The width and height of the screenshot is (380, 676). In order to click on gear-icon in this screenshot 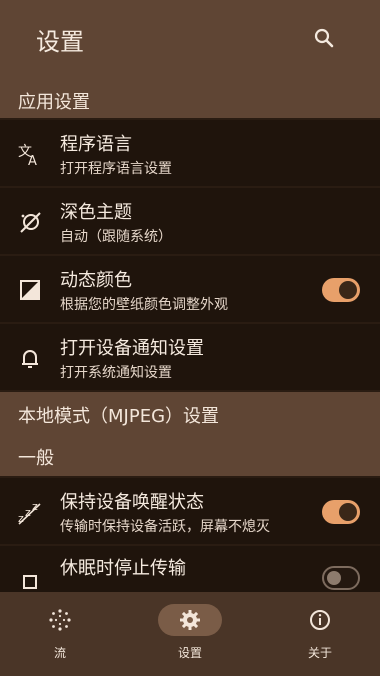, I will do `click(190, 620)`.